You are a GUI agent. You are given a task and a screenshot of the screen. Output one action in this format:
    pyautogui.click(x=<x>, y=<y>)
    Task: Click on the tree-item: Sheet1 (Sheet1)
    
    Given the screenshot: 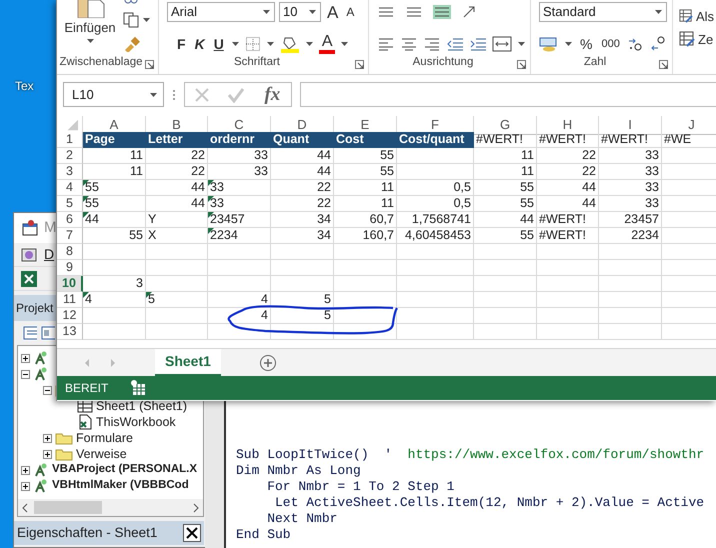 What is the action you would take?
    pyautogui.click(x=142, y=406)
    